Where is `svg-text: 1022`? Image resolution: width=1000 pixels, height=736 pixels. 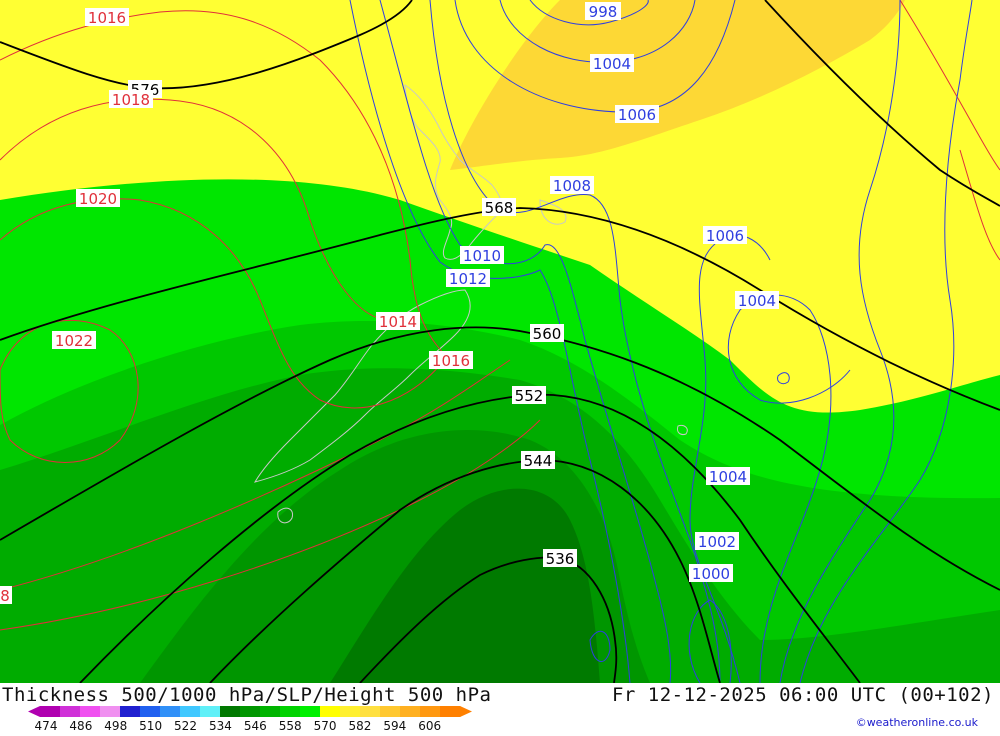 svg-text: 1022 is located at coordinates (74, 341).